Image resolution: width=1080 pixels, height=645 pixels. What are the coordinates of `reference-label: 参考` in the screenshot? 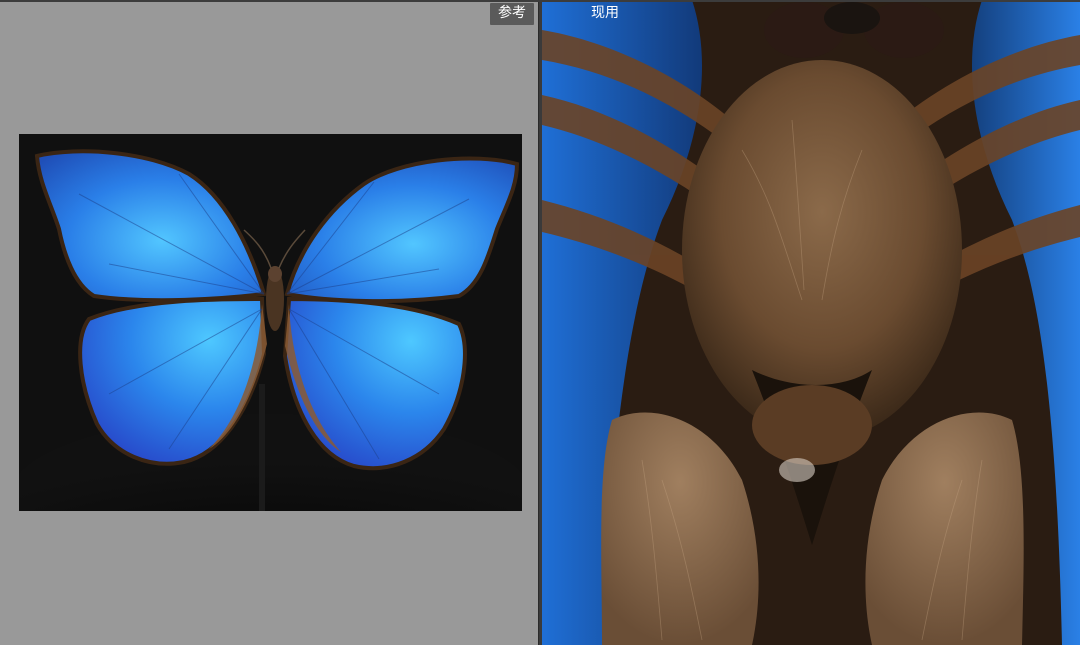 It's located at (512, 14).